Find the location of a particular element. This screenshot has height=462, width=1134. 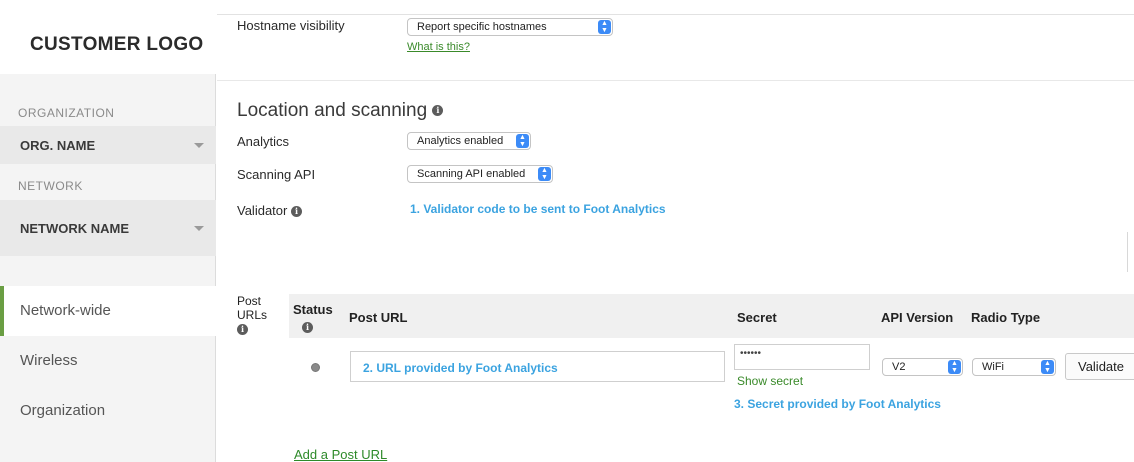

api-version-select: V2 ▲ ▼ is located at coordinates (922, 367).